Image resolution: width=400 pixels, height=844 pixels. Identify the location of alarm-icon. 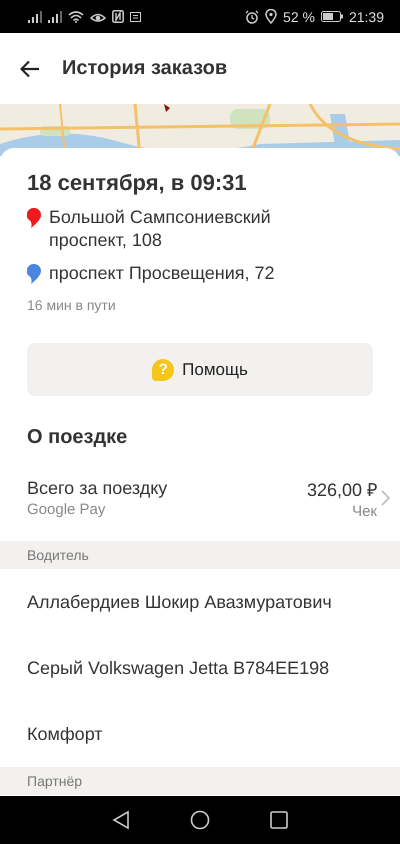
(252, 17).